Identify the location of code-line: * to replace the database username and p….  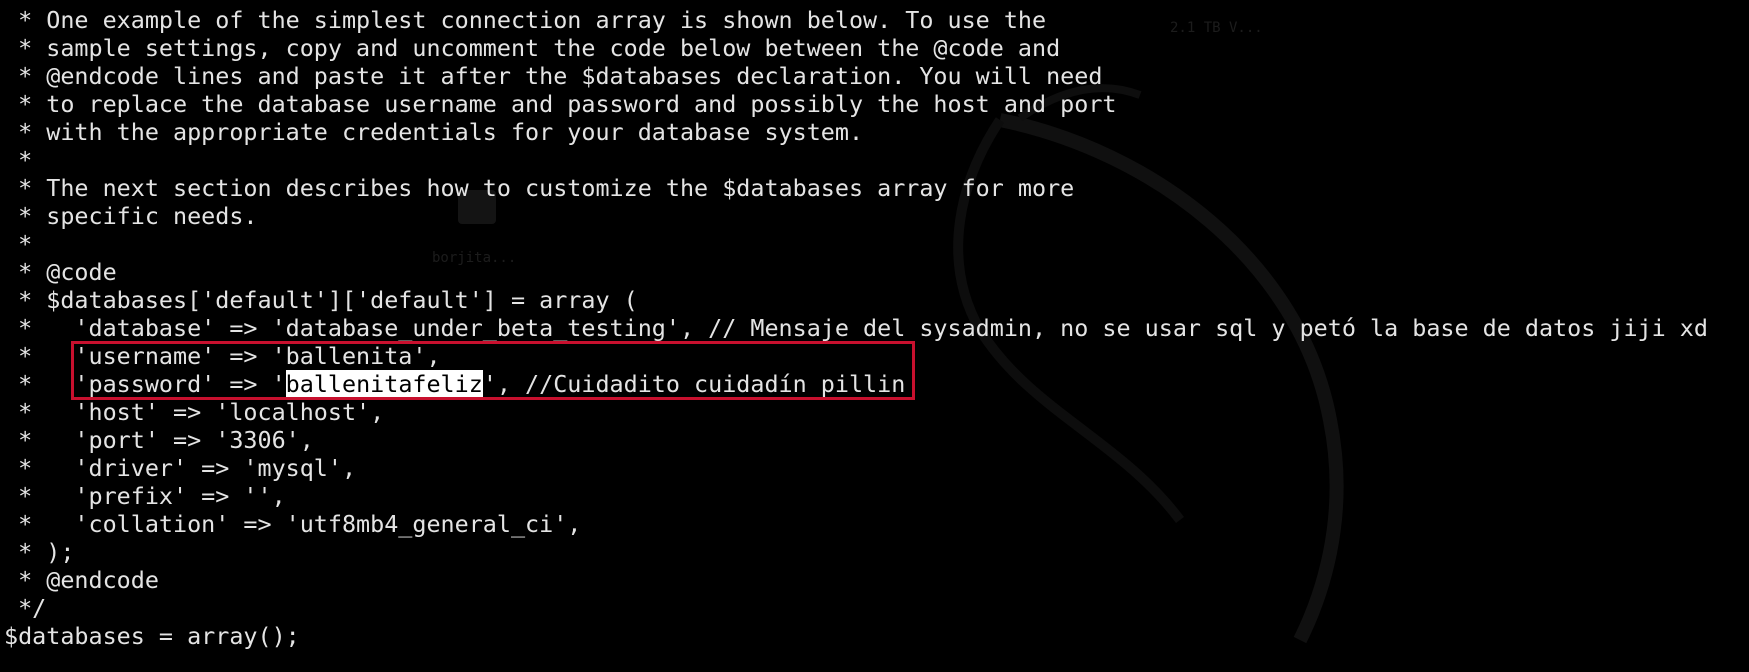
(560, 104).